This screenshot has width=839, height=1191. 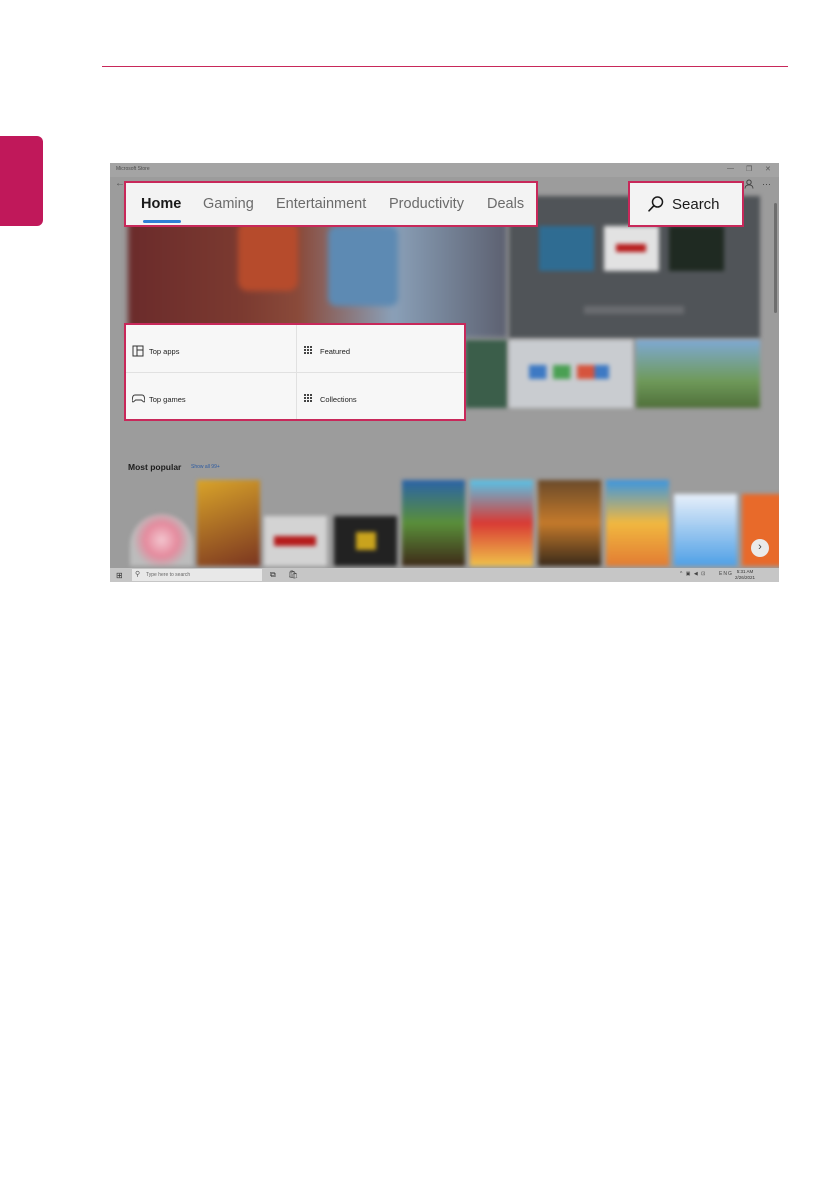 What do you see at coordinates (335, 351) in the screenshot?
I see `featured-label: Featured` at bounding box center [335, 351].